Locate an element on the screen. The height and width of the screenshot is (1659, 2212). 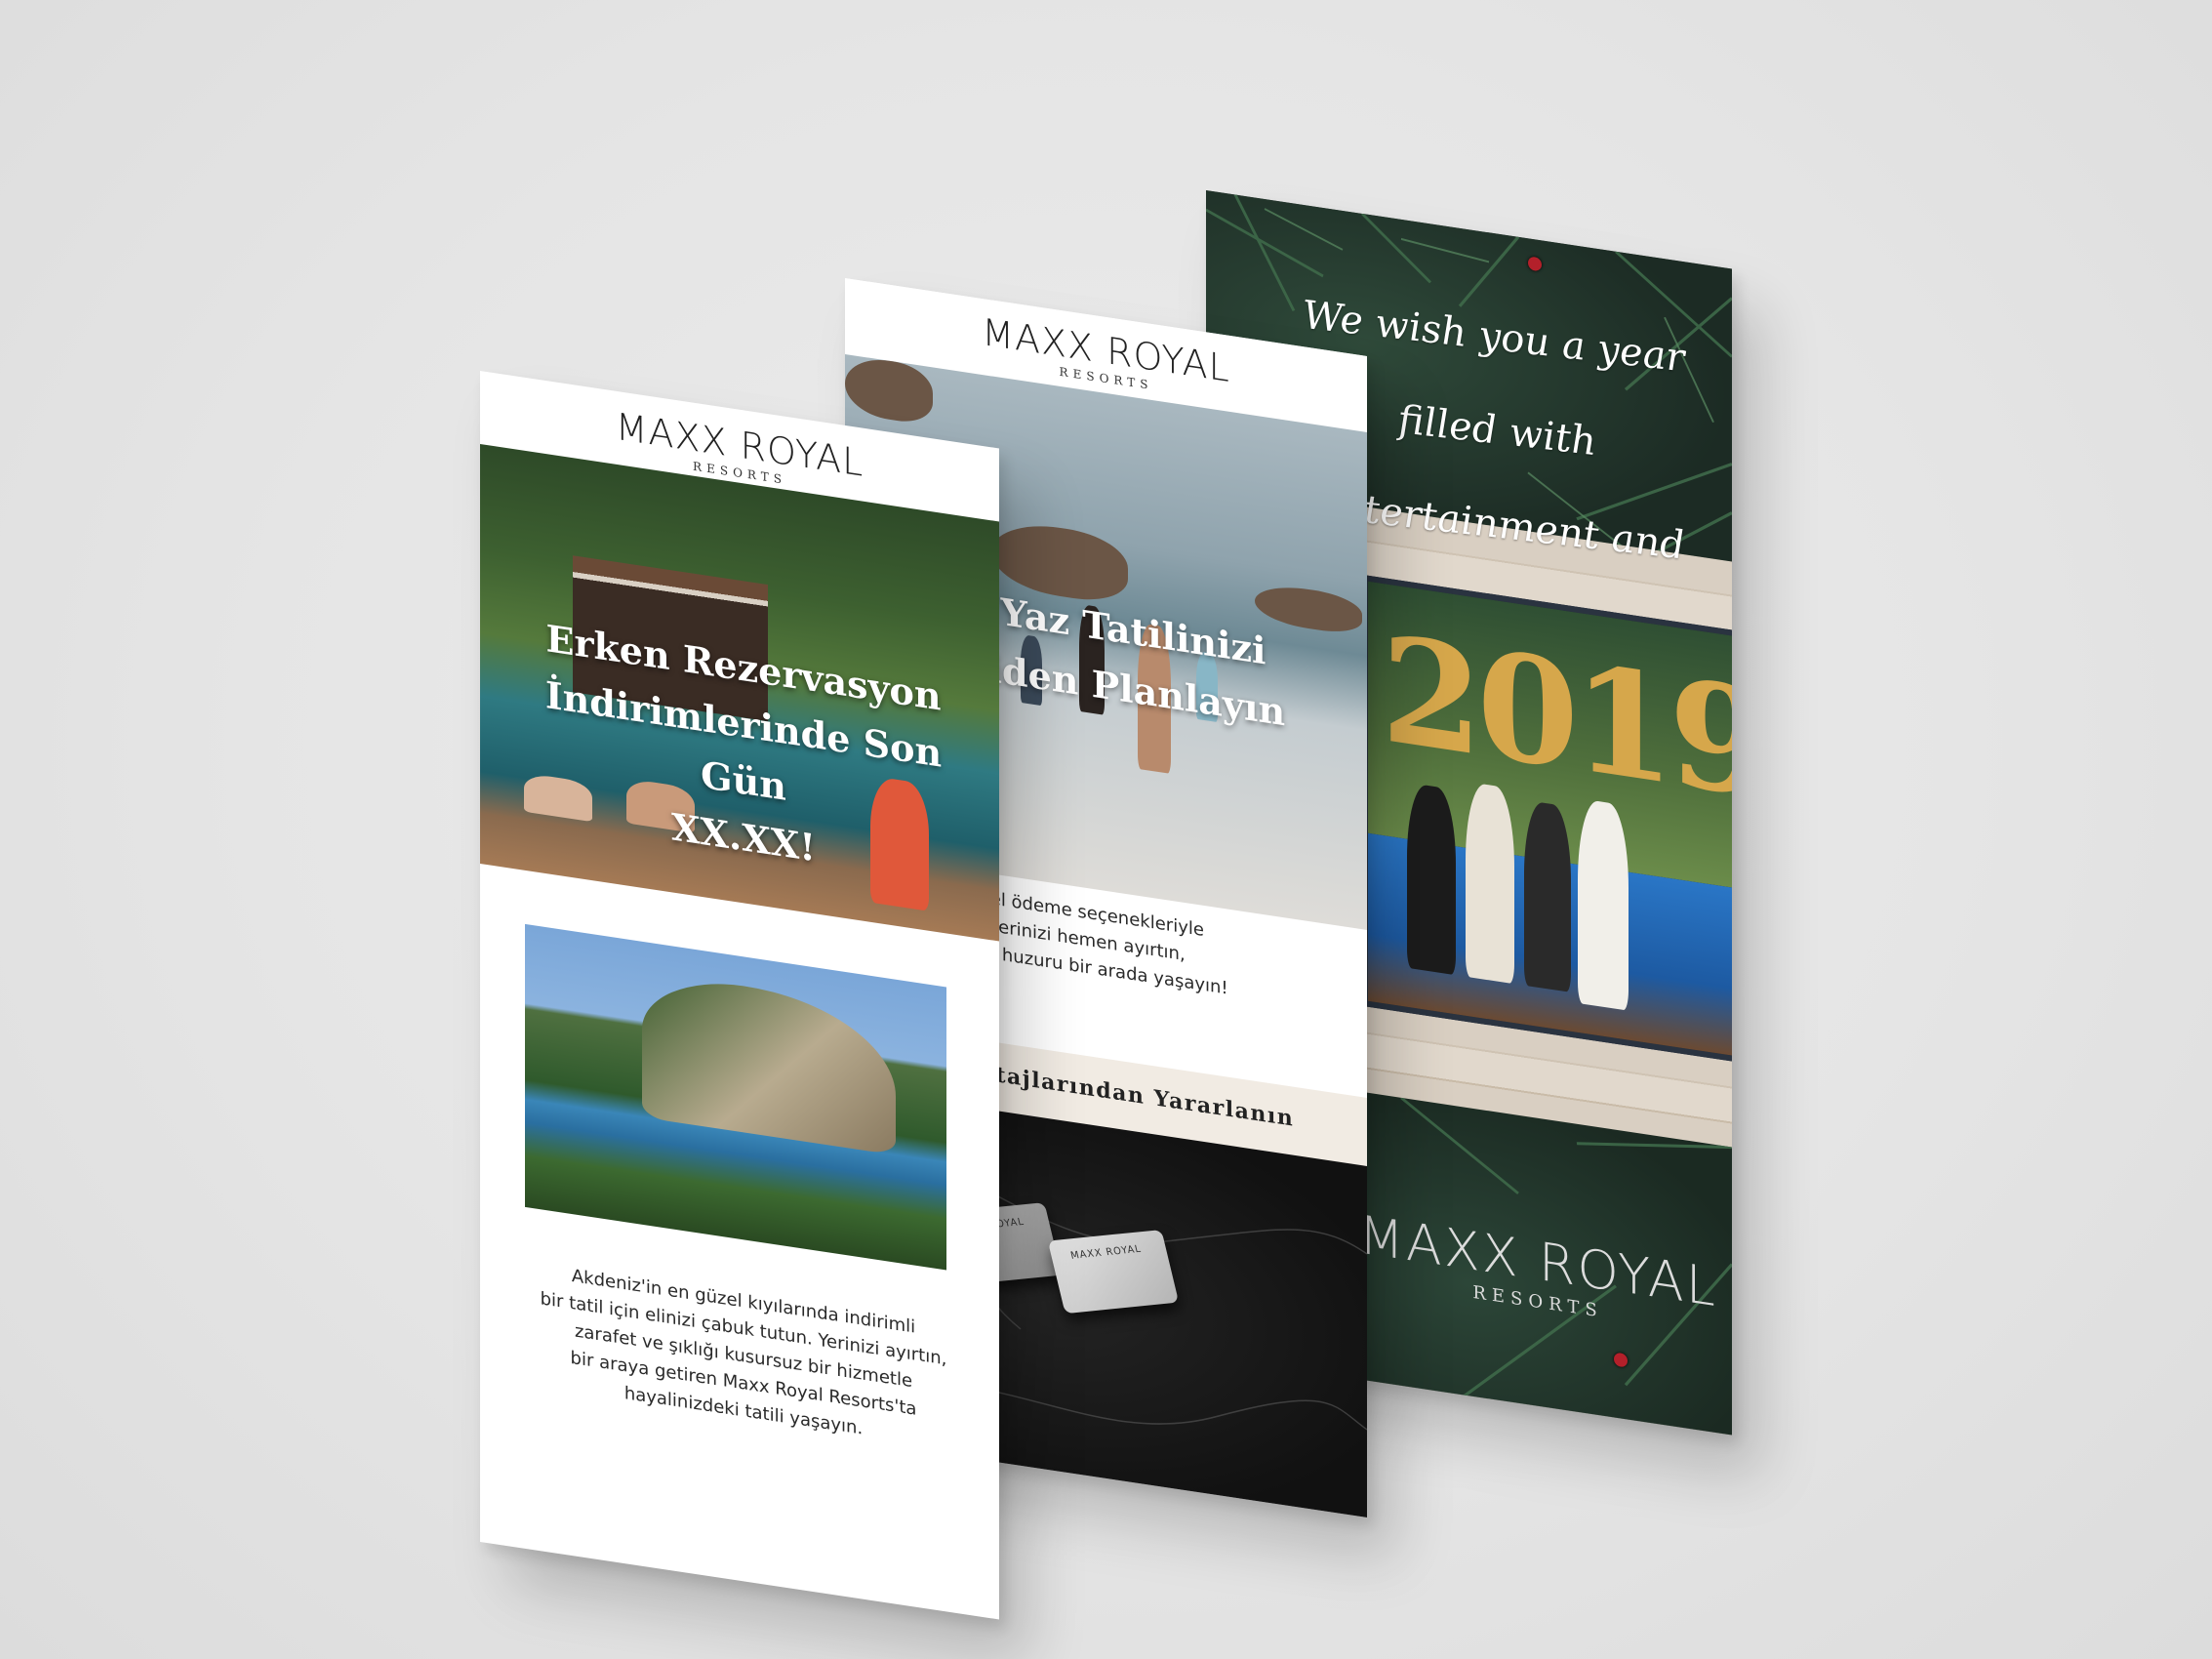
party-photo: 2019 is located at coordinates (1547, 821).